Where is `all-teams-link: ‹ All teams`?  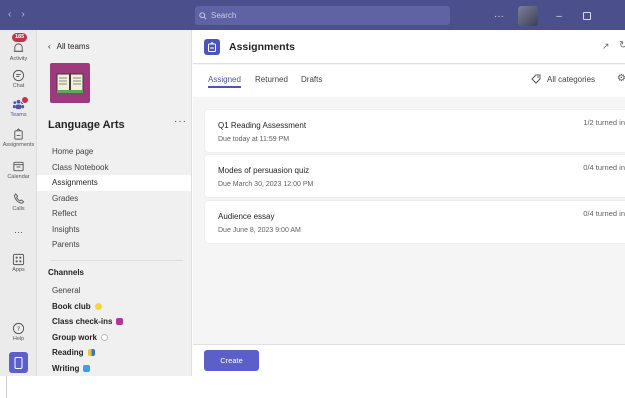 all-teams-link: ‹ All teams is located at coordinates (69, 46).